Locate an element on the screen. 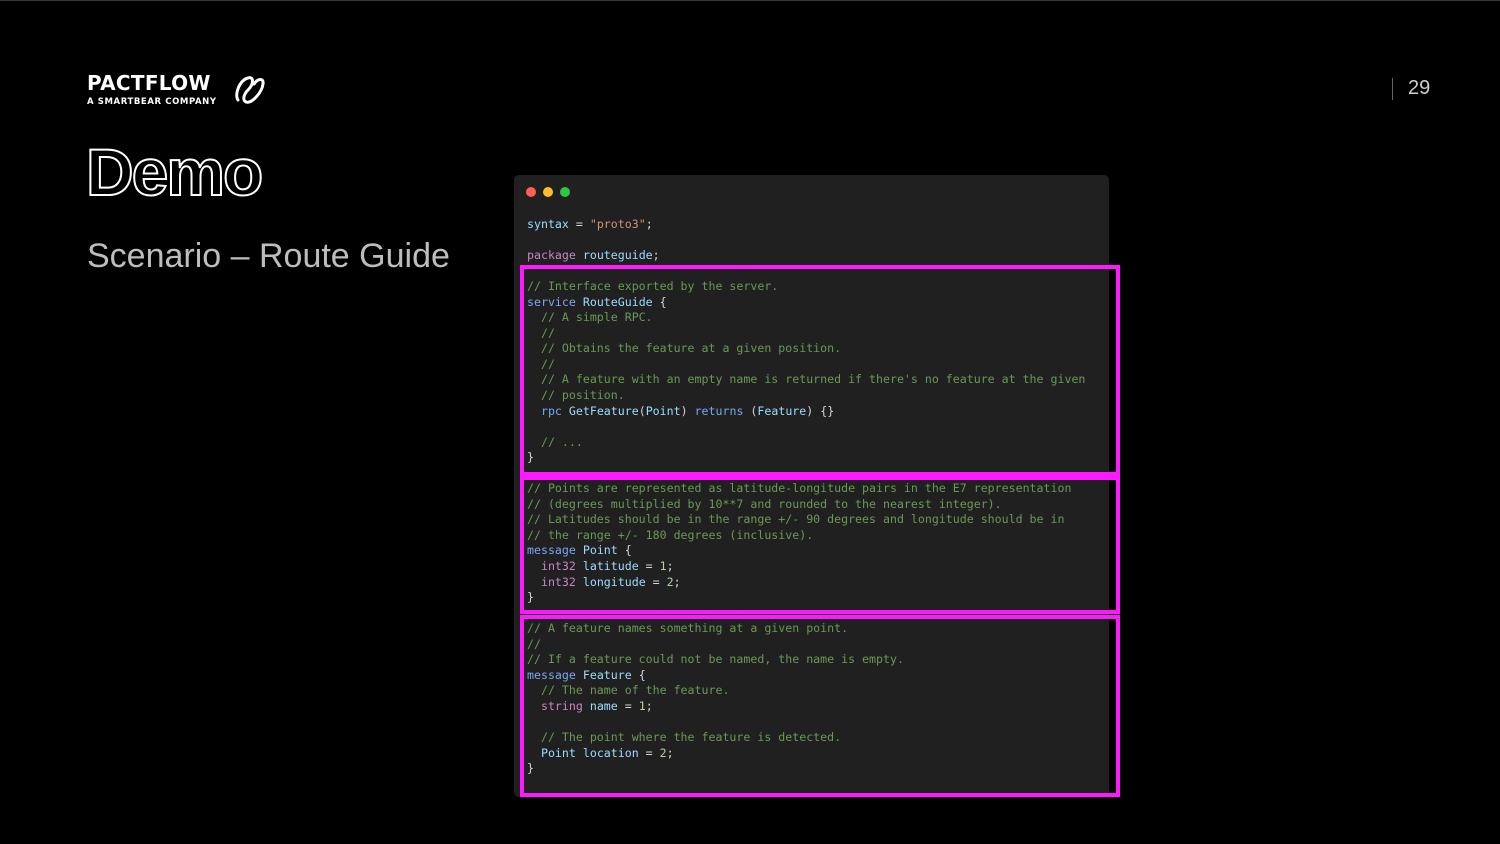 Image resolution: width=1500 pixels, height=844 pixels. close-window-icon is located at coordinates (531, 192).